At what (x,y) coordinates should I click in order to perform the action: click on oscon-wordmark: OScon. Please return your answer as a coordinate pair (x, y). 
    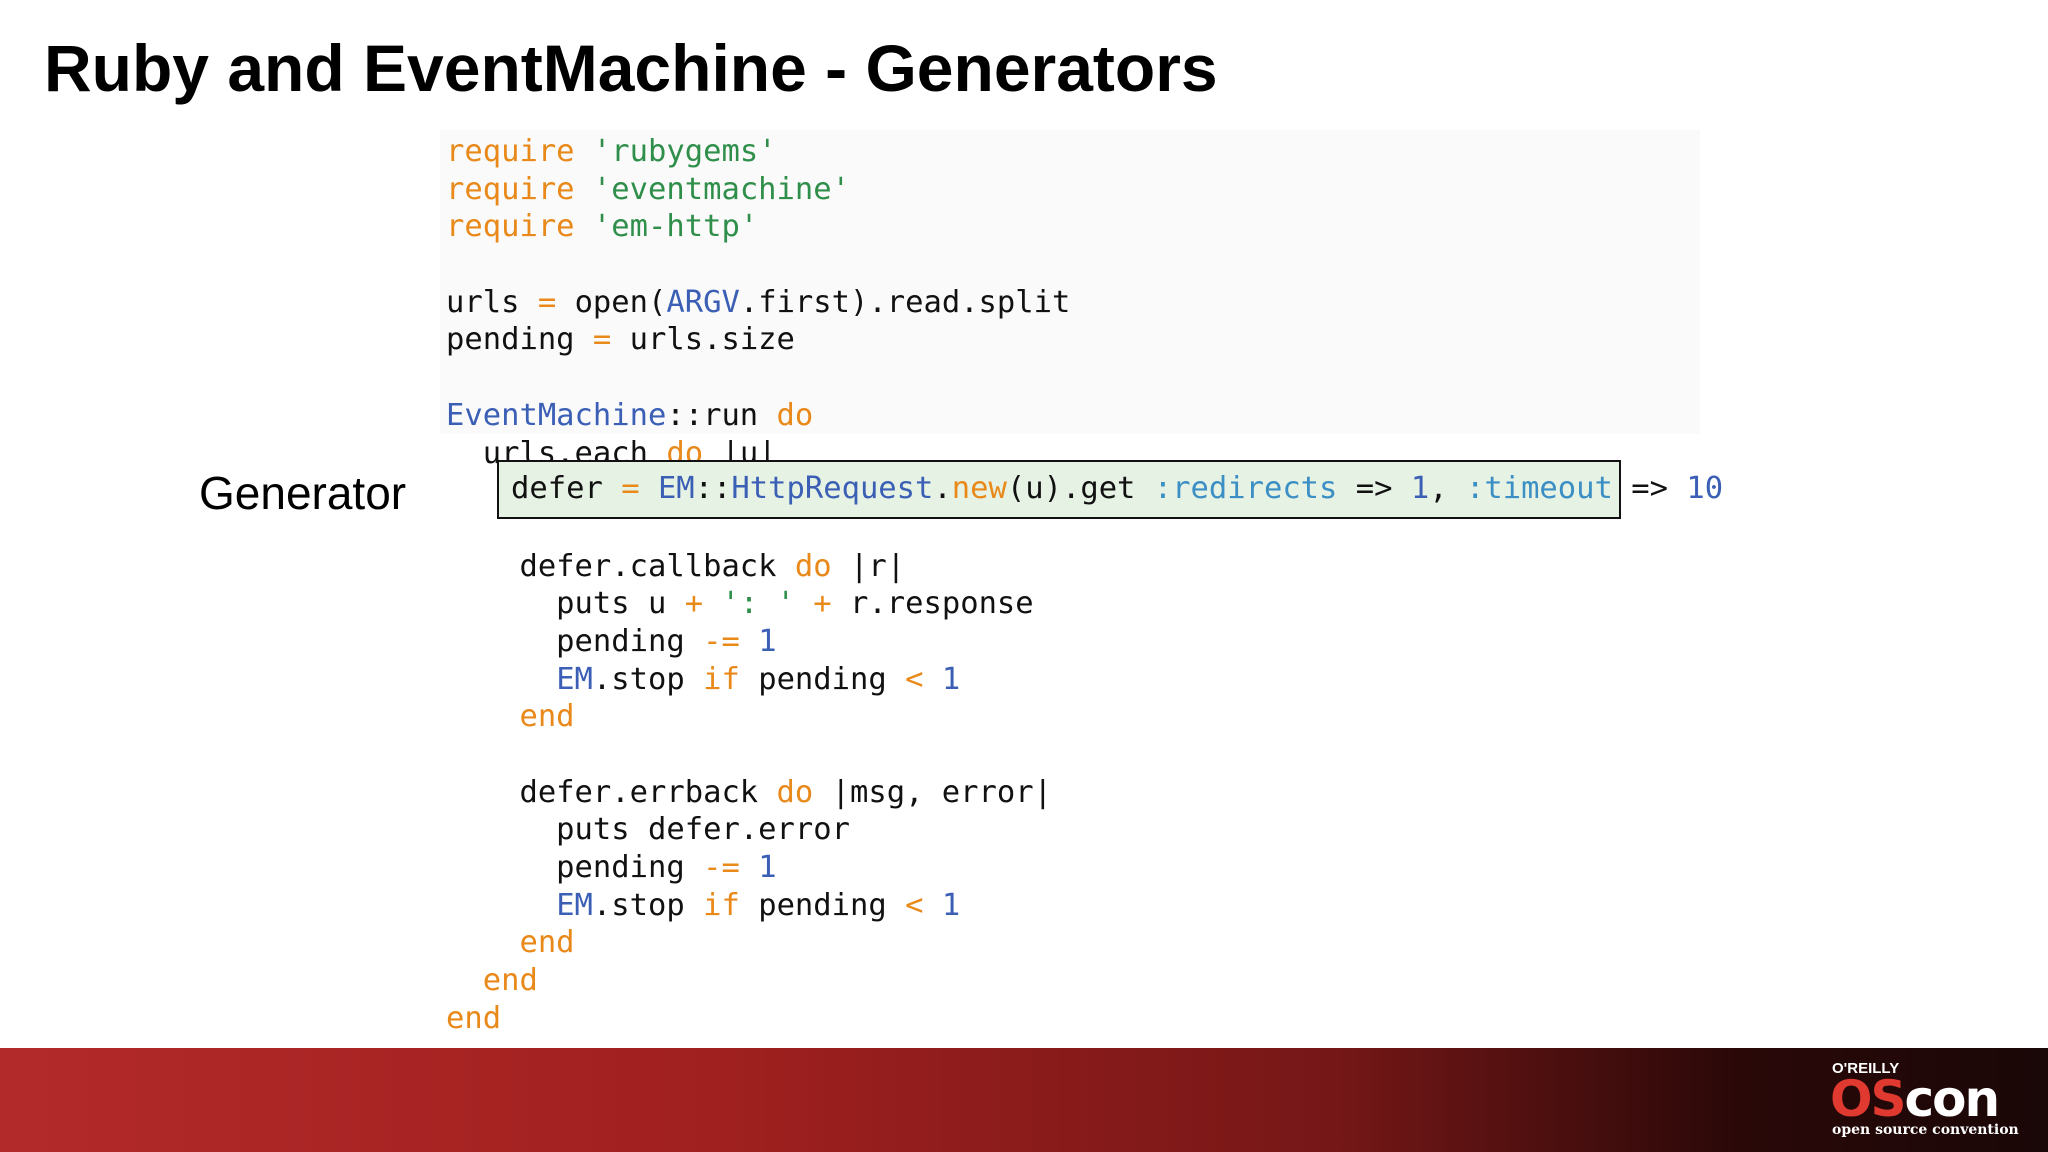
    Looking at the image, I should click on (1915, 1099).